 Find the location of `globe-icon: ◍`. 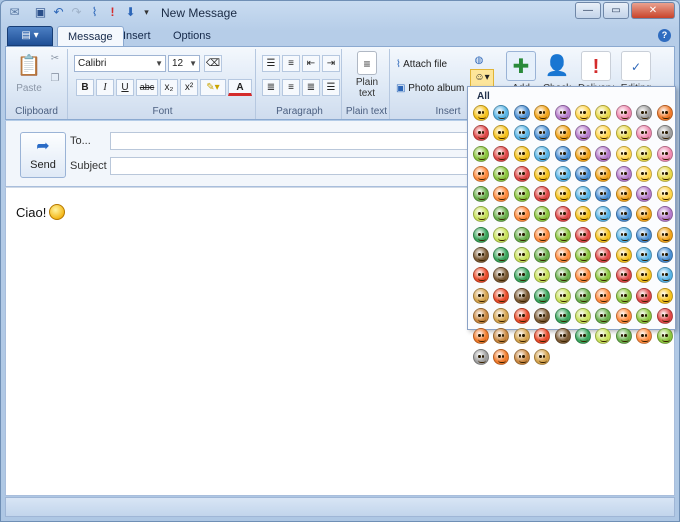

globe-icon: ◍ is located at coordinates (479, 61).